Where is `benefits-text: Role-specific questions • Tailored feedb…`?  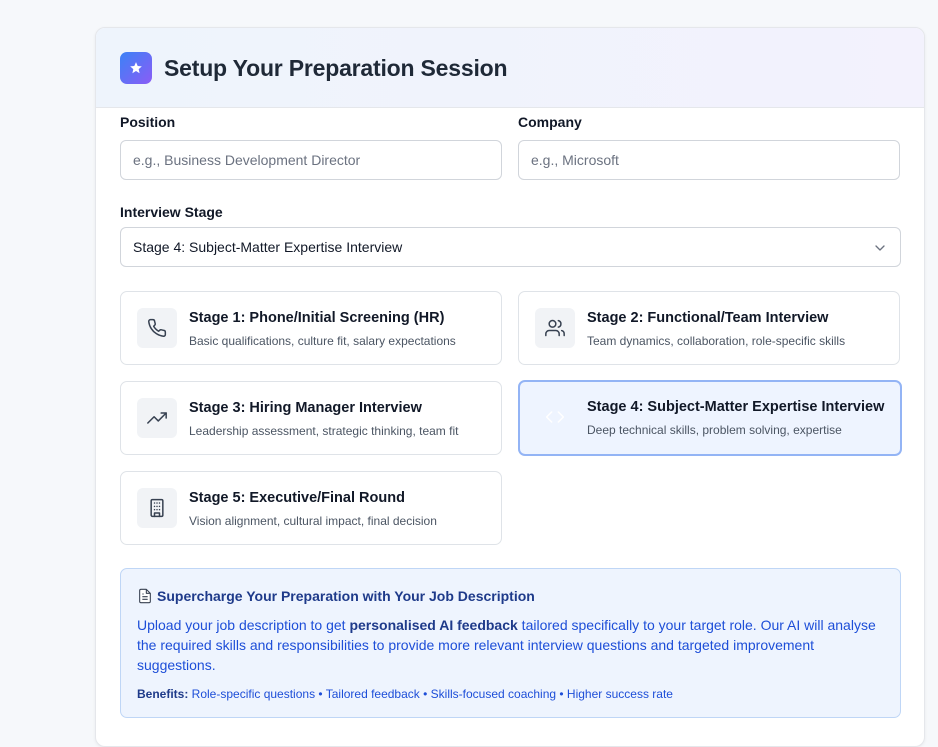
benefits-text: Role-specific questions • Tailored feedb… is located at coordinates (430, 694).